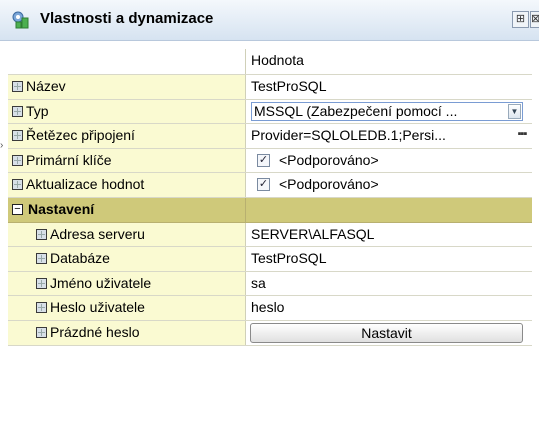 This screenshot has width=539, height=422. What do you see at coordinates (389, 235) in the screenshot?
I see `property-value: SERVER\ALFASQL` at bounding box center [389, 235].